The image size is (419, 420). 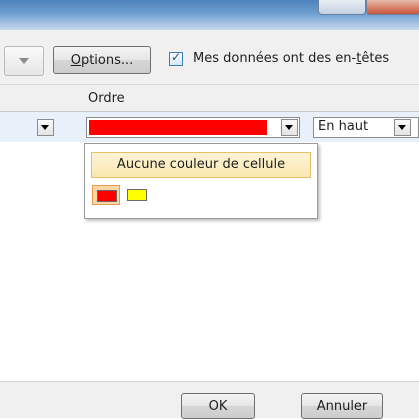 I want to click on yellow-swatch, so click(x=137, y=195).